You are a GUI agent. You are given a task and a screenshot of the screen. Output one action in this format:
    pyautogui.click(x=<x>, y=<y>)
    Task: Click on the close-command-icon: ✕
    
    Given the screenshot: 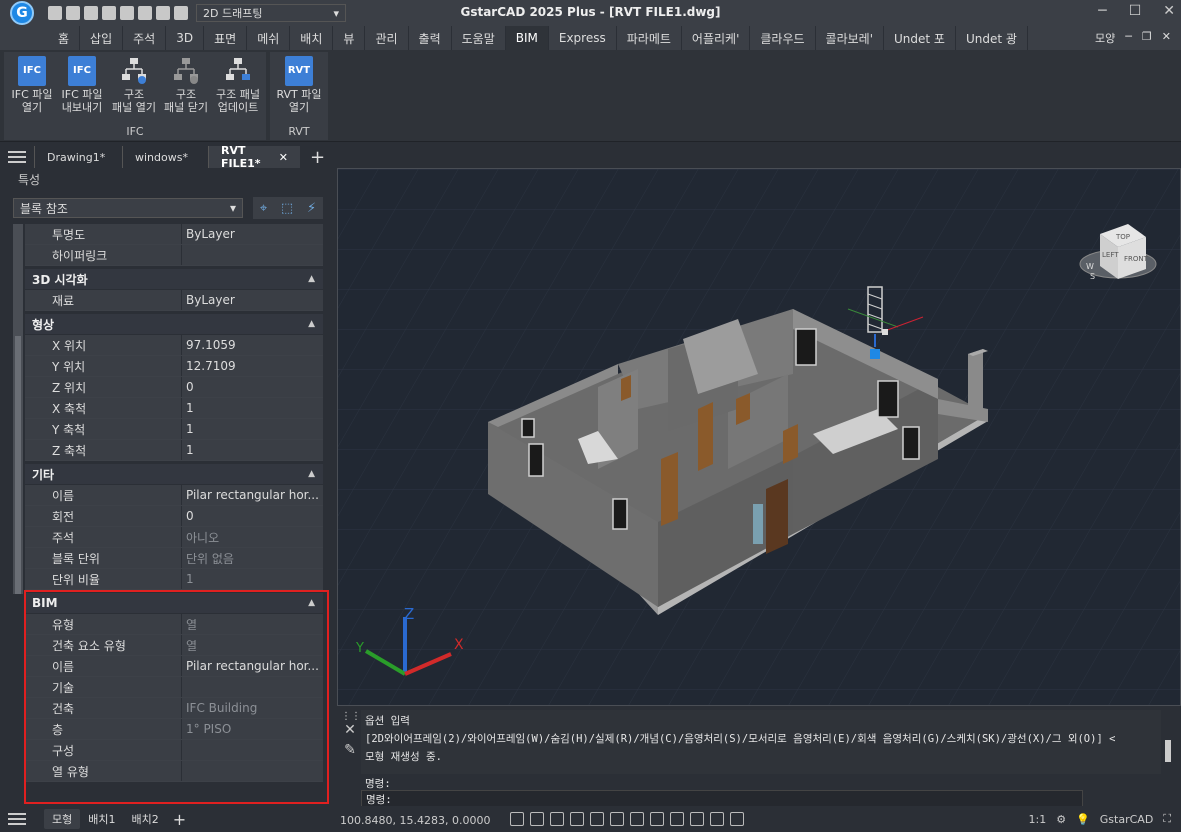 What is the action you would take?
    pyautogui.click(x=350, y=730)
    